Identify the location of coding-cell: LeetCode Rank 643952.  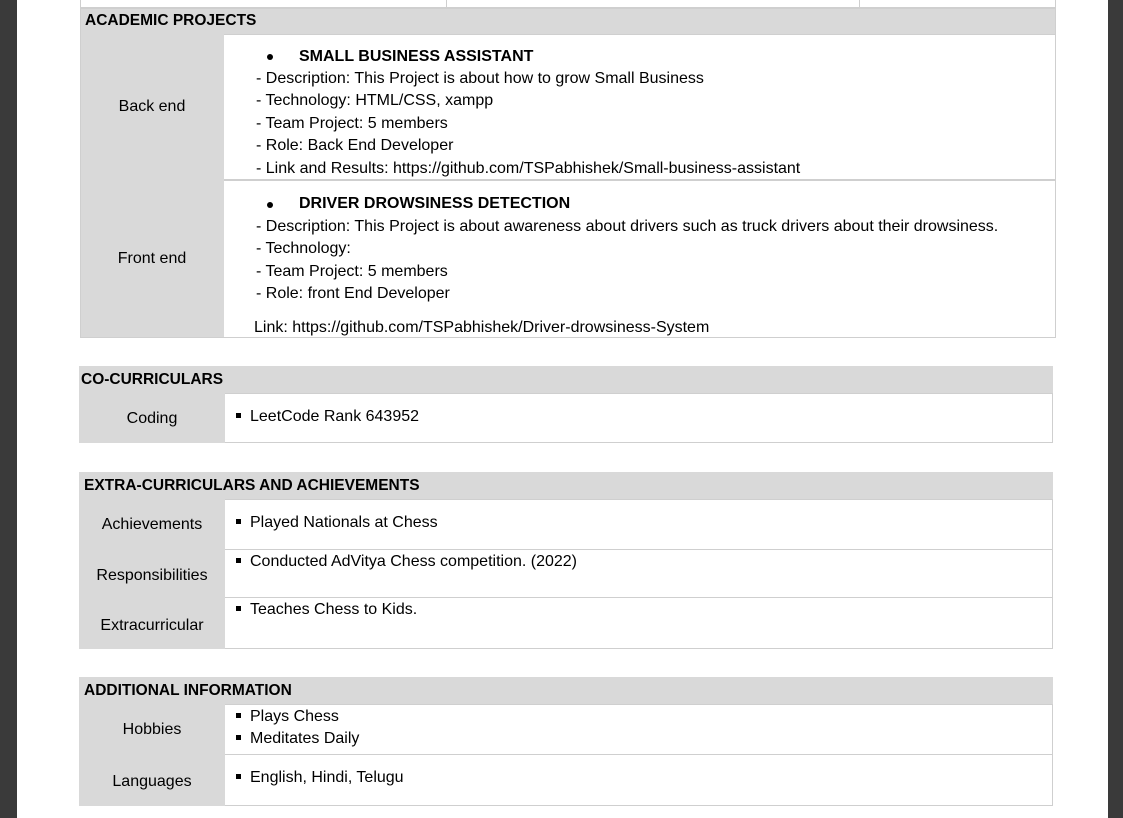
(639, 418).